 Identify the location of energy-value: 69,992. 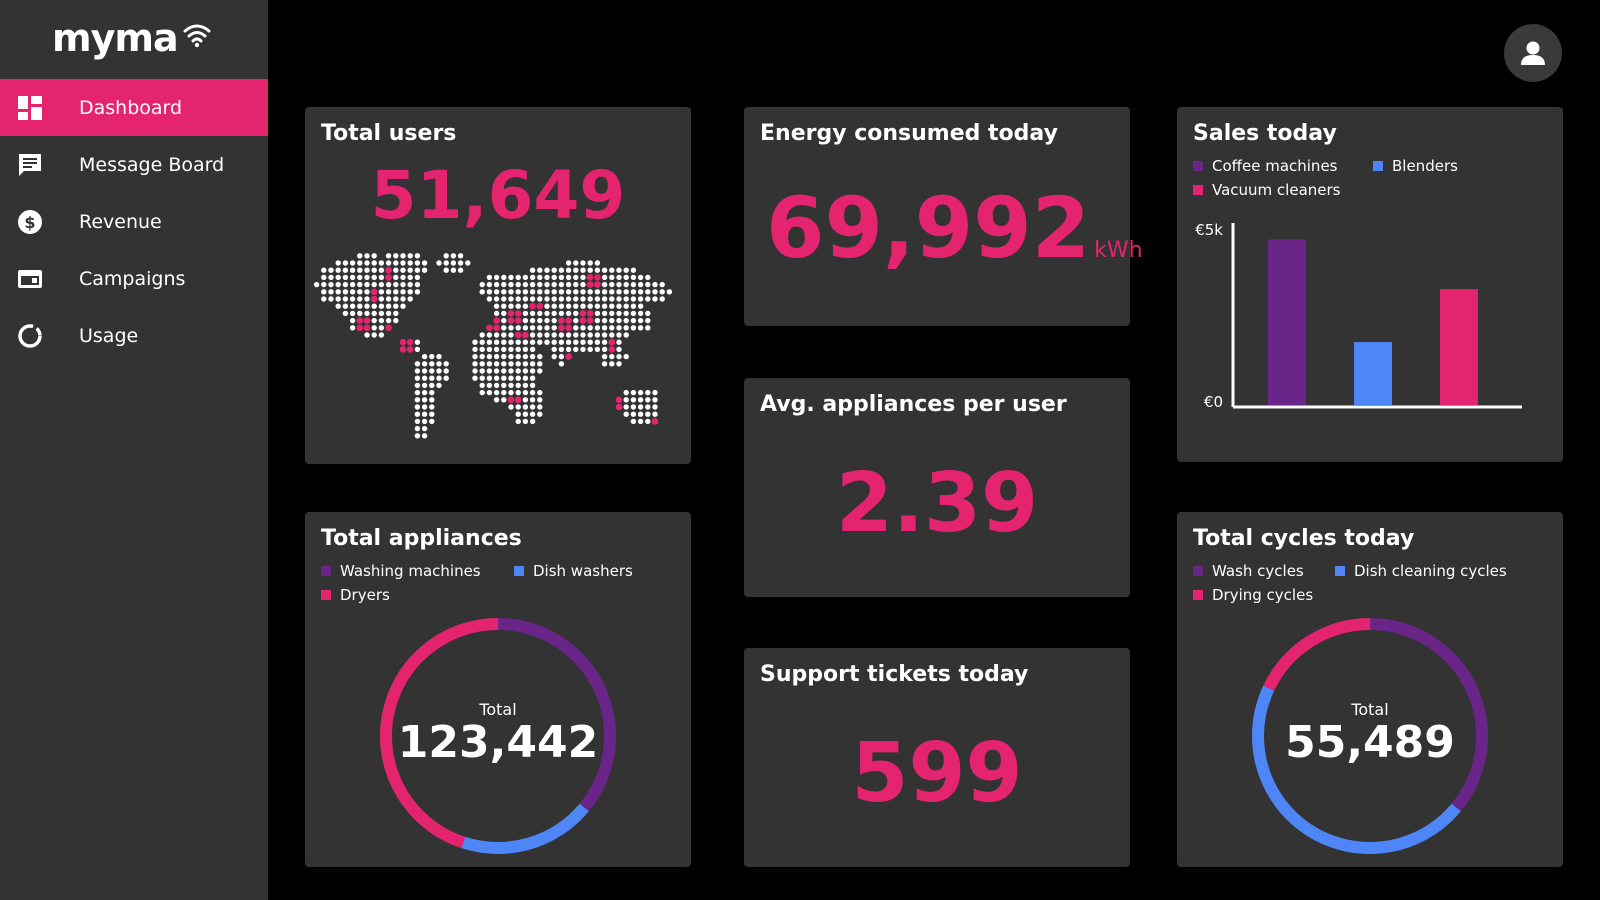
(928, 228).